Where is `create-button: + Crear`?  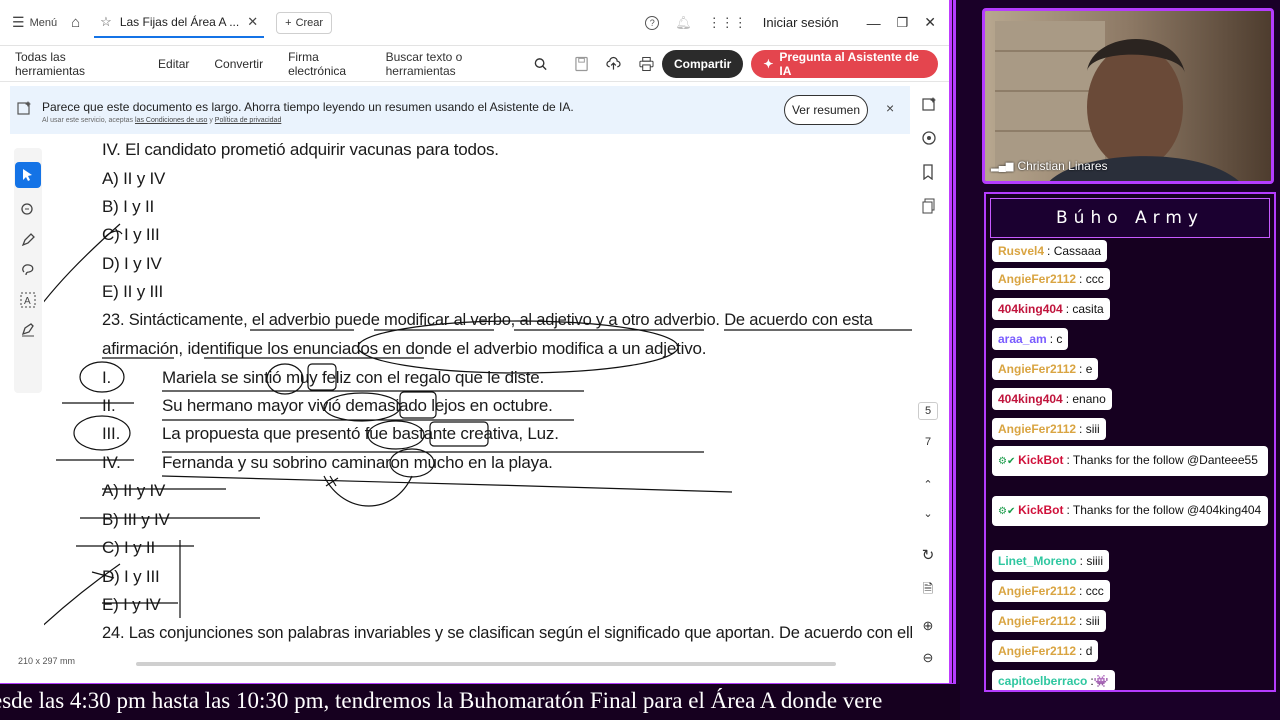 create-button: + Crear is located at coordinates (304, 22).